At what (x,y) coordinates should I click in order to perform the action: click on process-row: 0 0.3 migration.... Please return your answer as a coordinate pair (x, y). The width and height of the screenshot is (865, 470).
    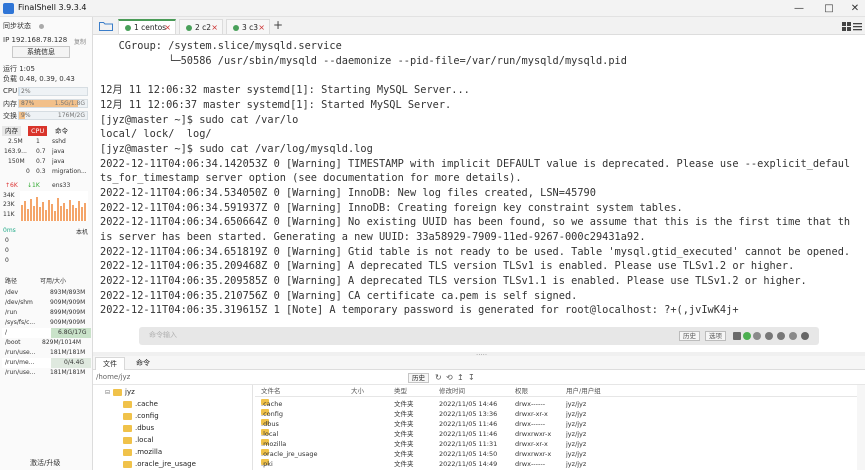
    Looking at the image, I should click on (46, 171).